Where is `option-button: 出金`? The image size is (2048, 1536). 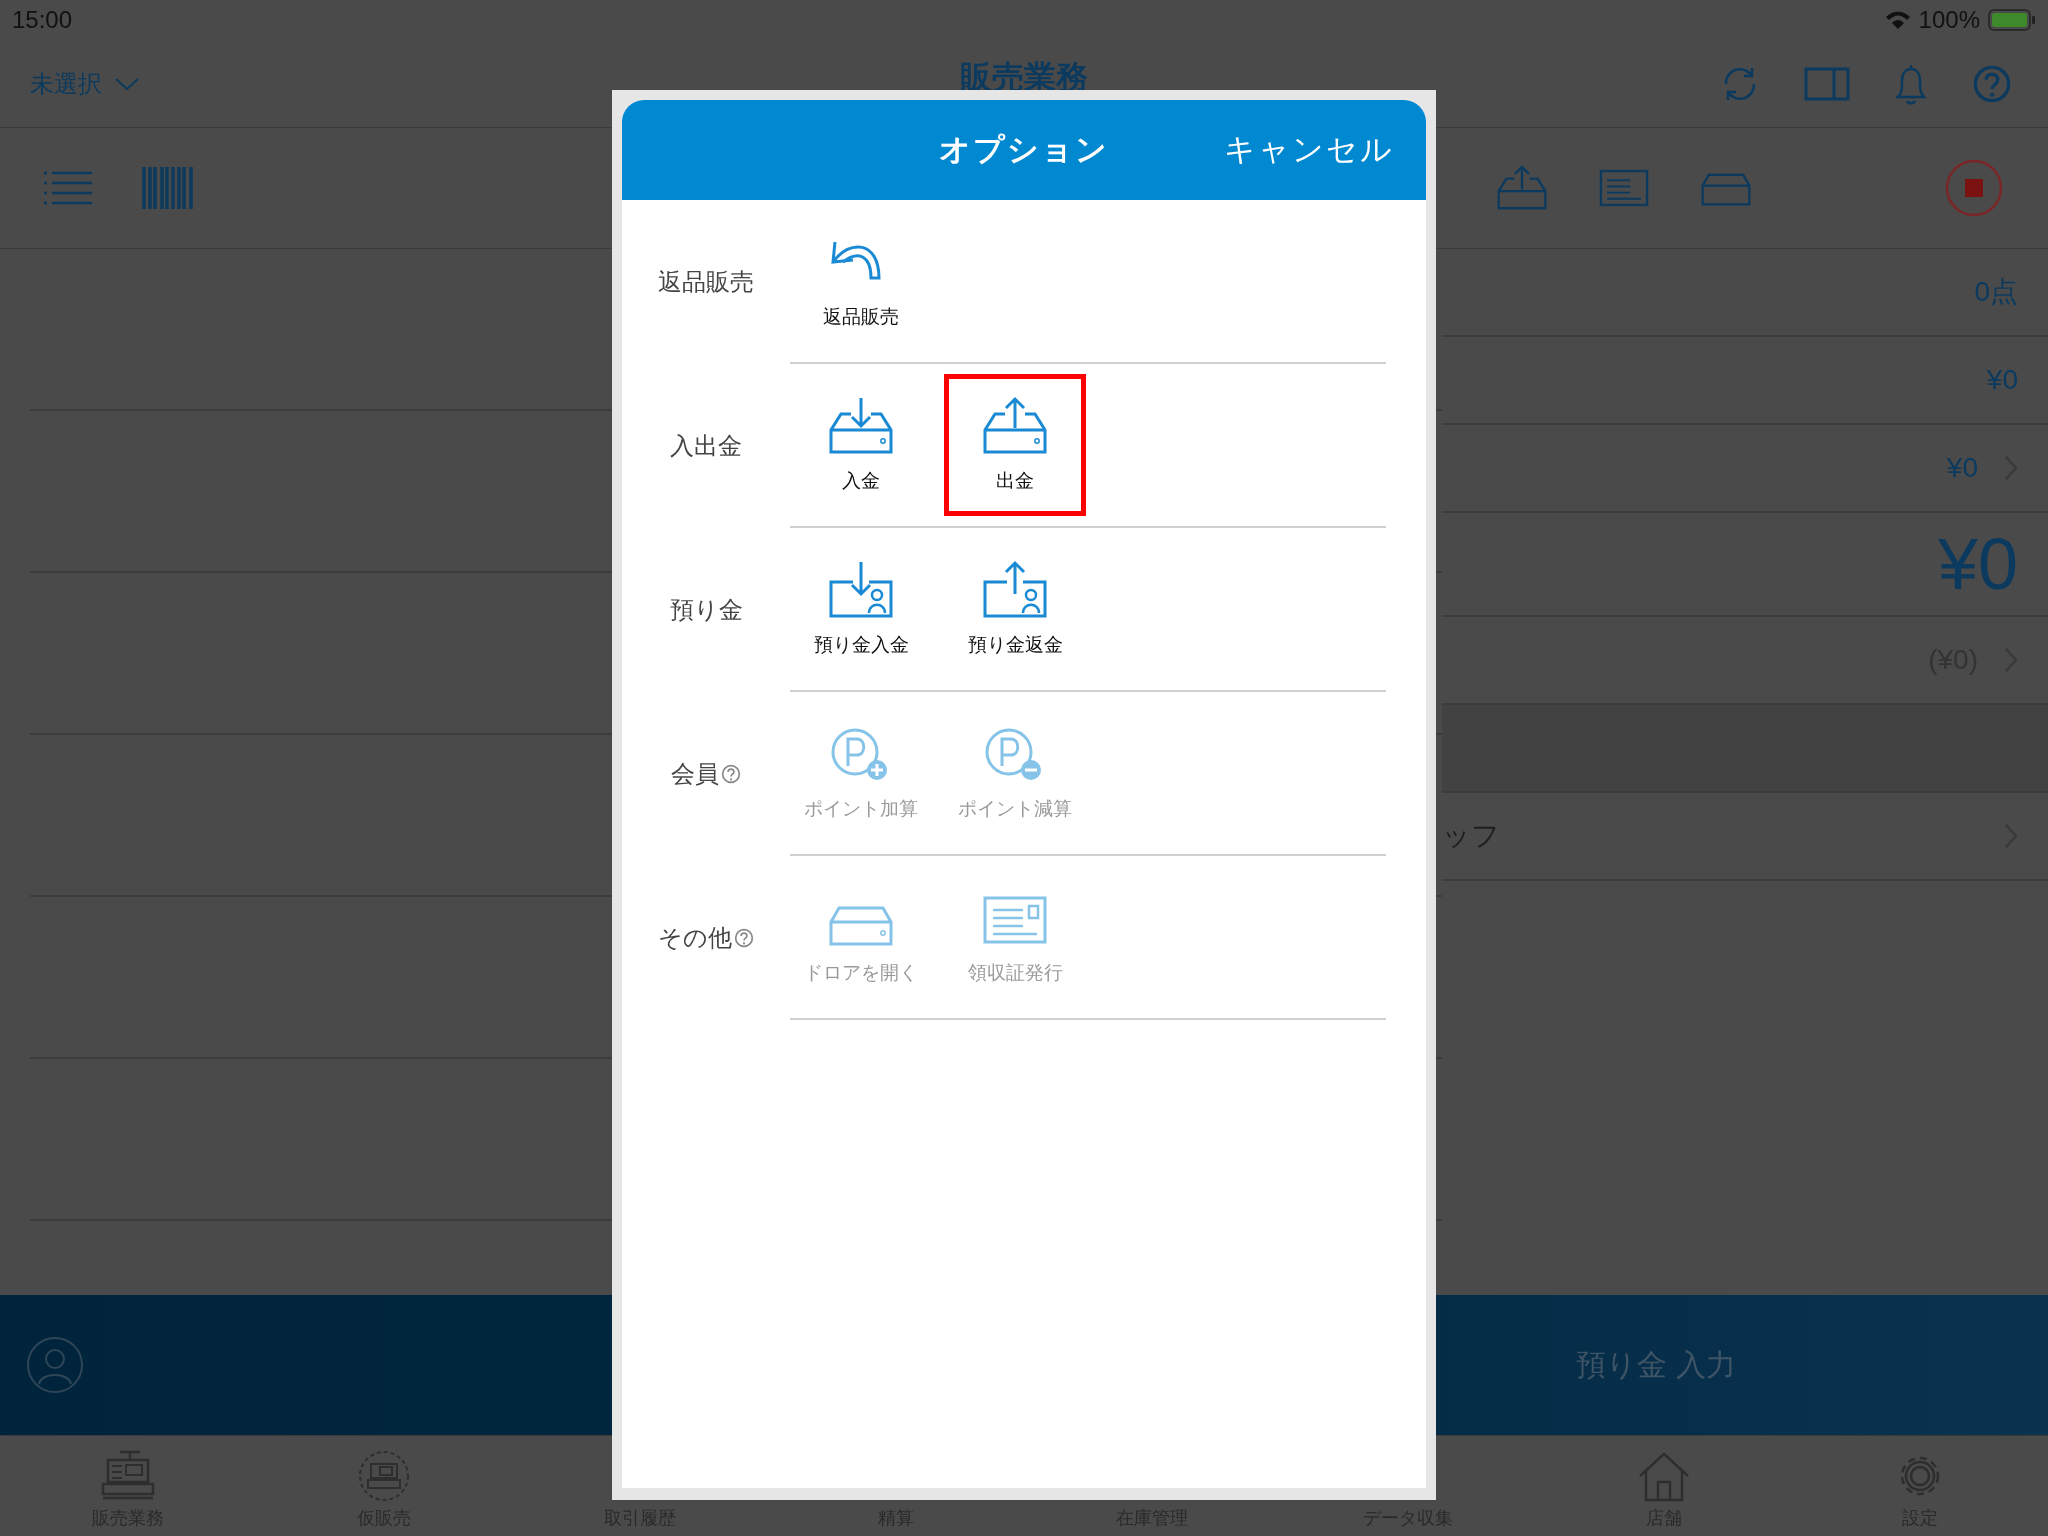 option-button: 出金 is located at coordinates (1015, 445).